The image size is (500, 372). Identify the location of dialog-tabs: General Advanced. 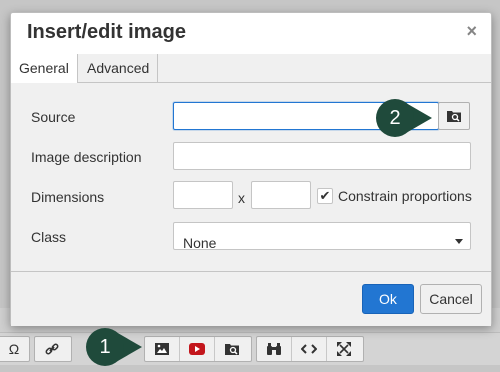
(251, 68).